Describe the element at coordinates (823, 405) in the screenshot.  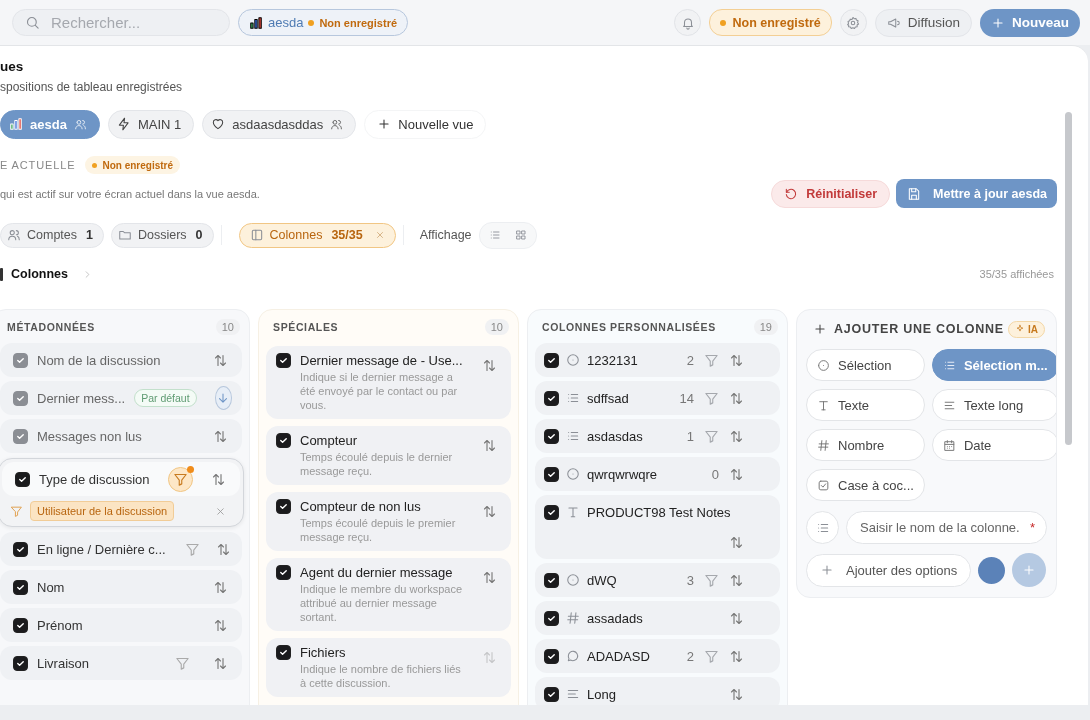
I see `letter-t-icon` at that location.